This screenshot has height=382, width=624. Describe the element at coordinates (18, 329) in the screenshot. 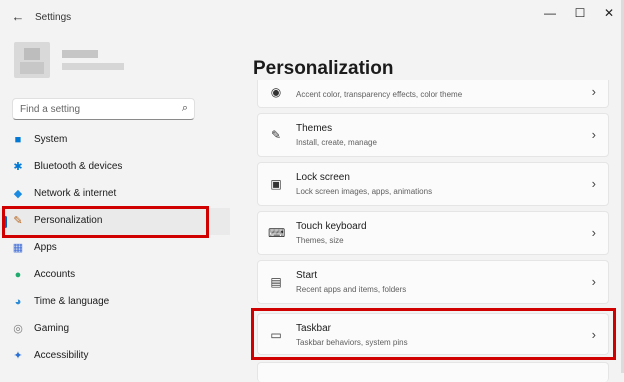

I see `gamepad-icon: ◎` at that location.